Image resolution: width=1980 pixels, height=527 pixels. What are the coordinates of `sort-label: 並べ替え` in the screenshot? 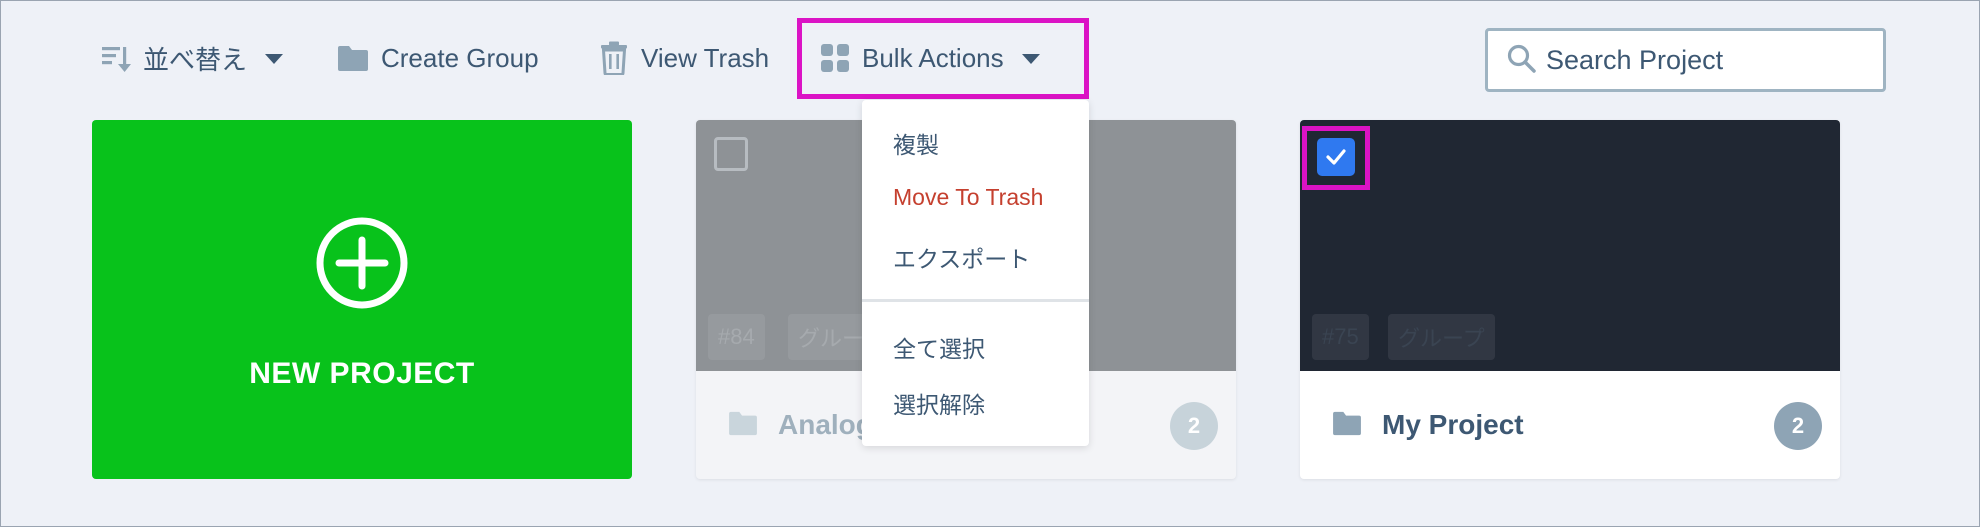 It's located at (195, 59).